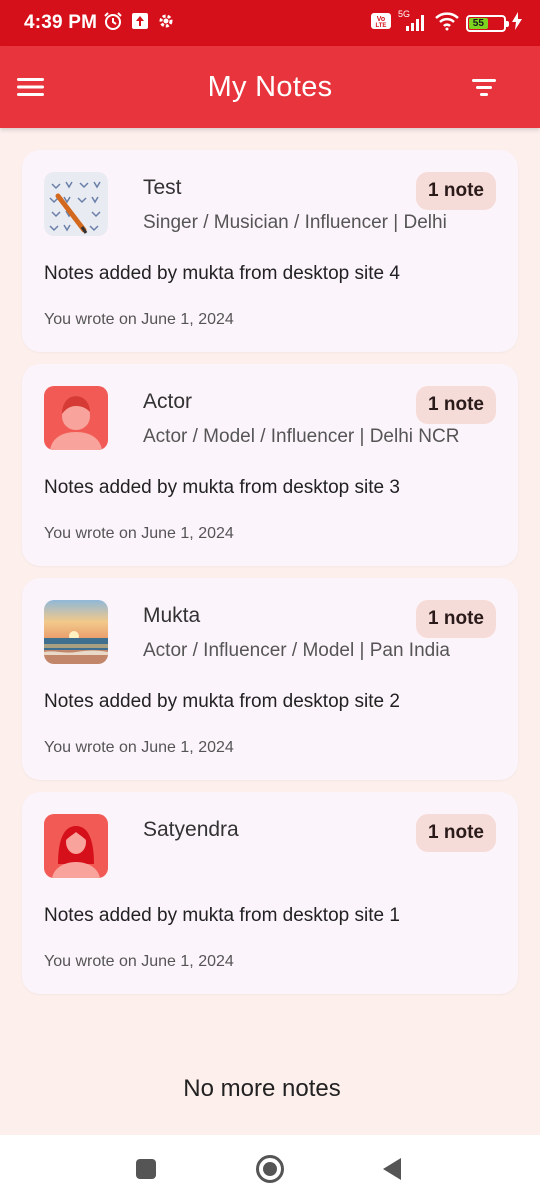  I want to click on status-time: 4:39 PM, so click(61, 22).